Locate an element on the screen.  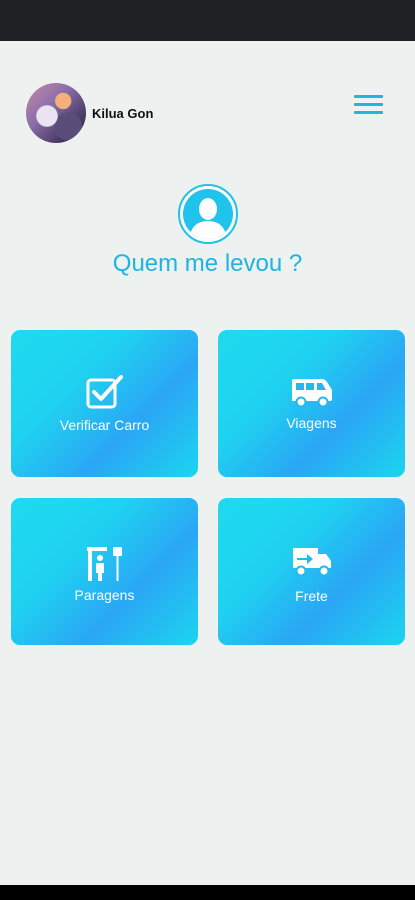
bus-stop-icon is located at coordinates (104, 563).